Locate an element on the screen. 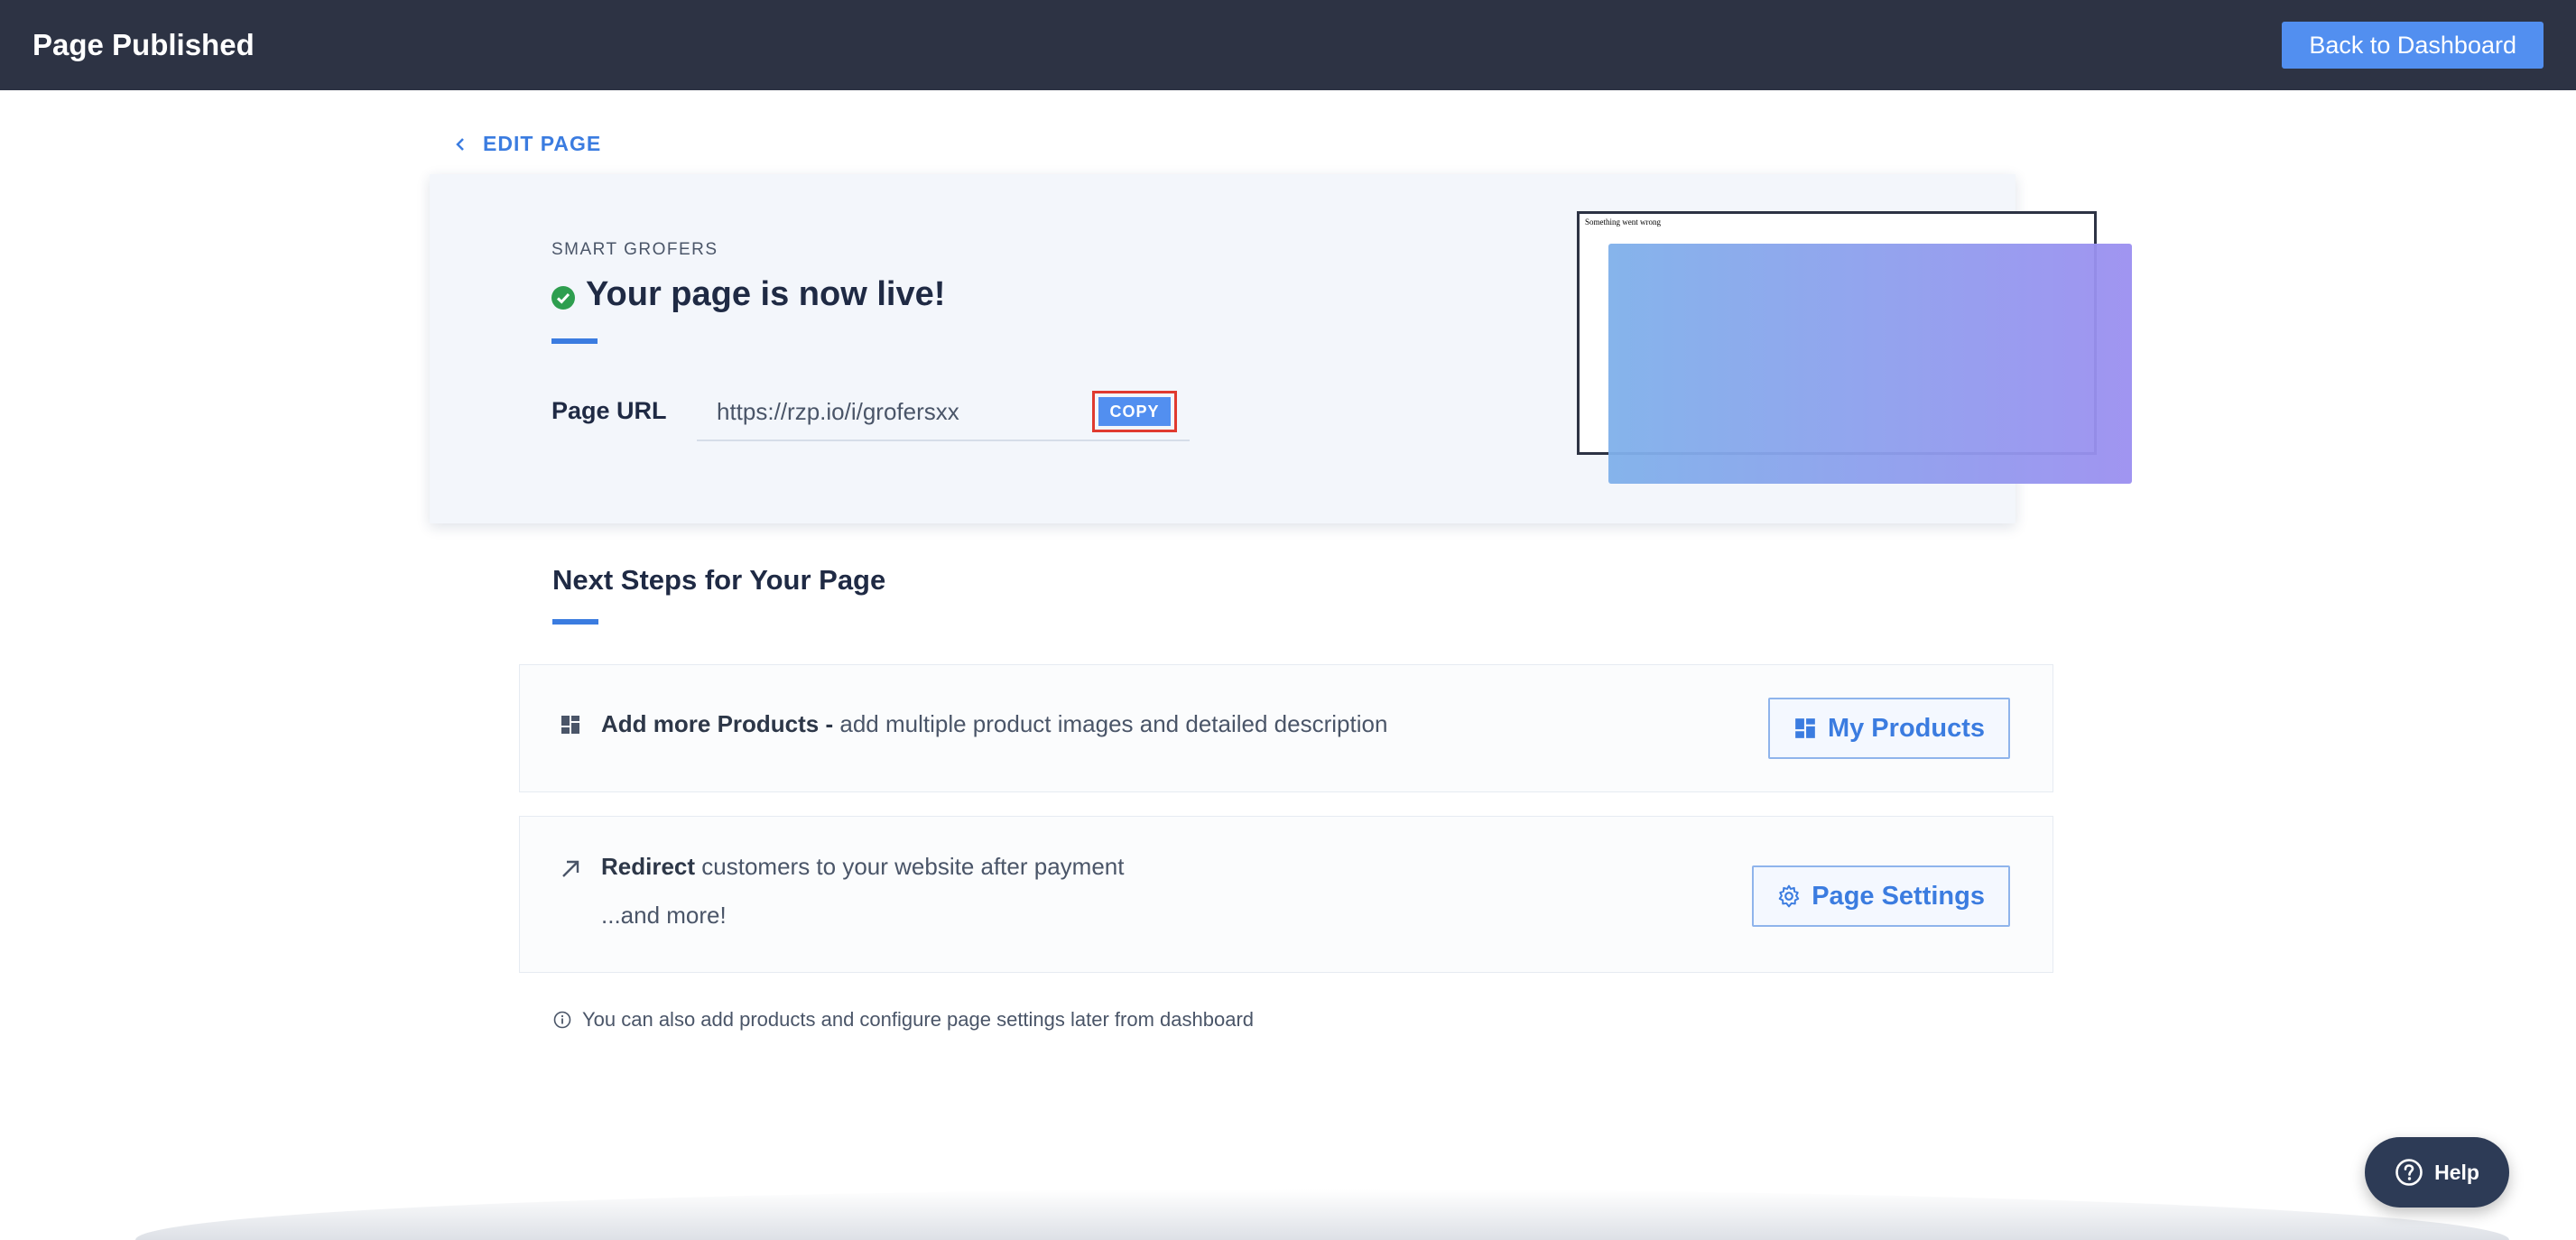 The image size is (2576, 1240). question-circle-icon is located at coordinates (2409, 1172).